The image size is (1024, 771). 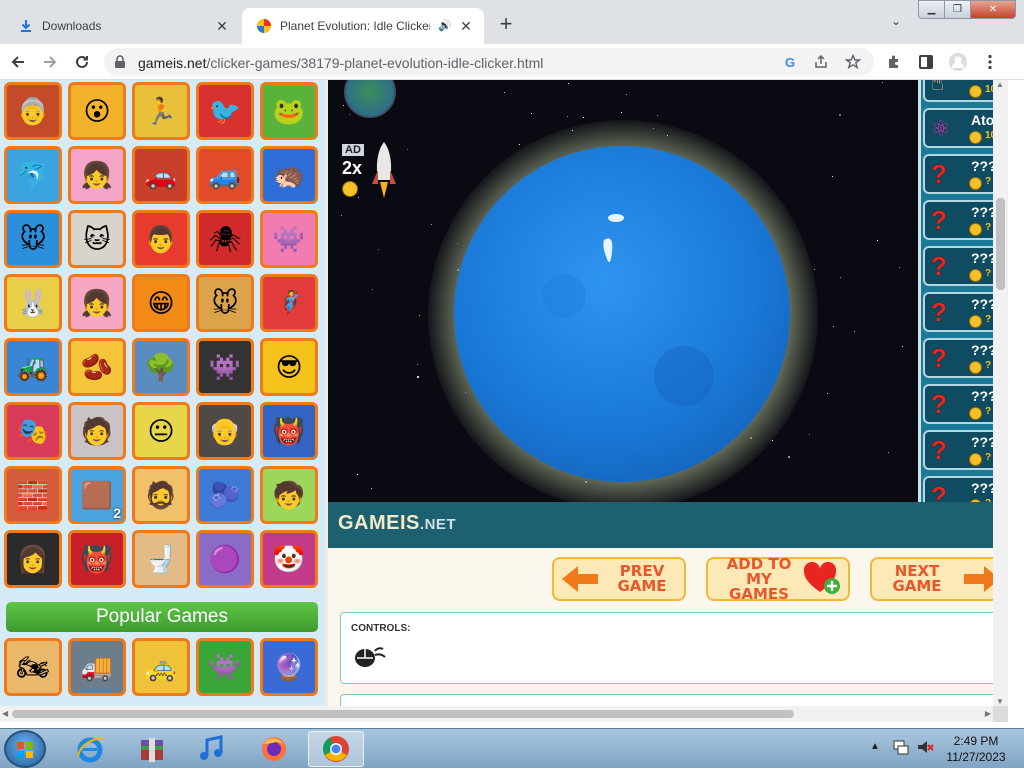 What do you see at coordinates (33, 175) in the screenshot?
I see `game-thumbnail-dolphin: 🐬` at bounding box center [33, 175].